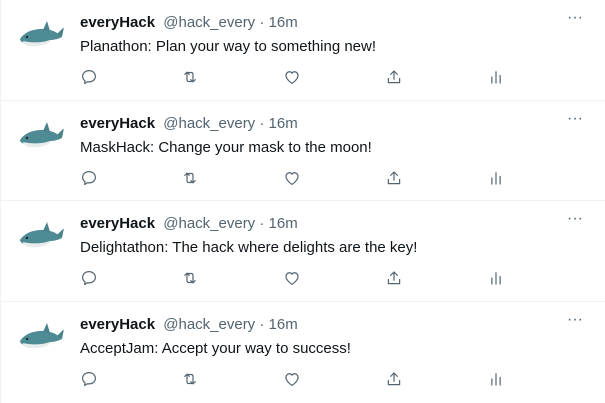  Describe the element at coordinates (226, 147) in the screenshot. I see `tweet-text: MaskHack: Change your mask to the moon!` at that location.